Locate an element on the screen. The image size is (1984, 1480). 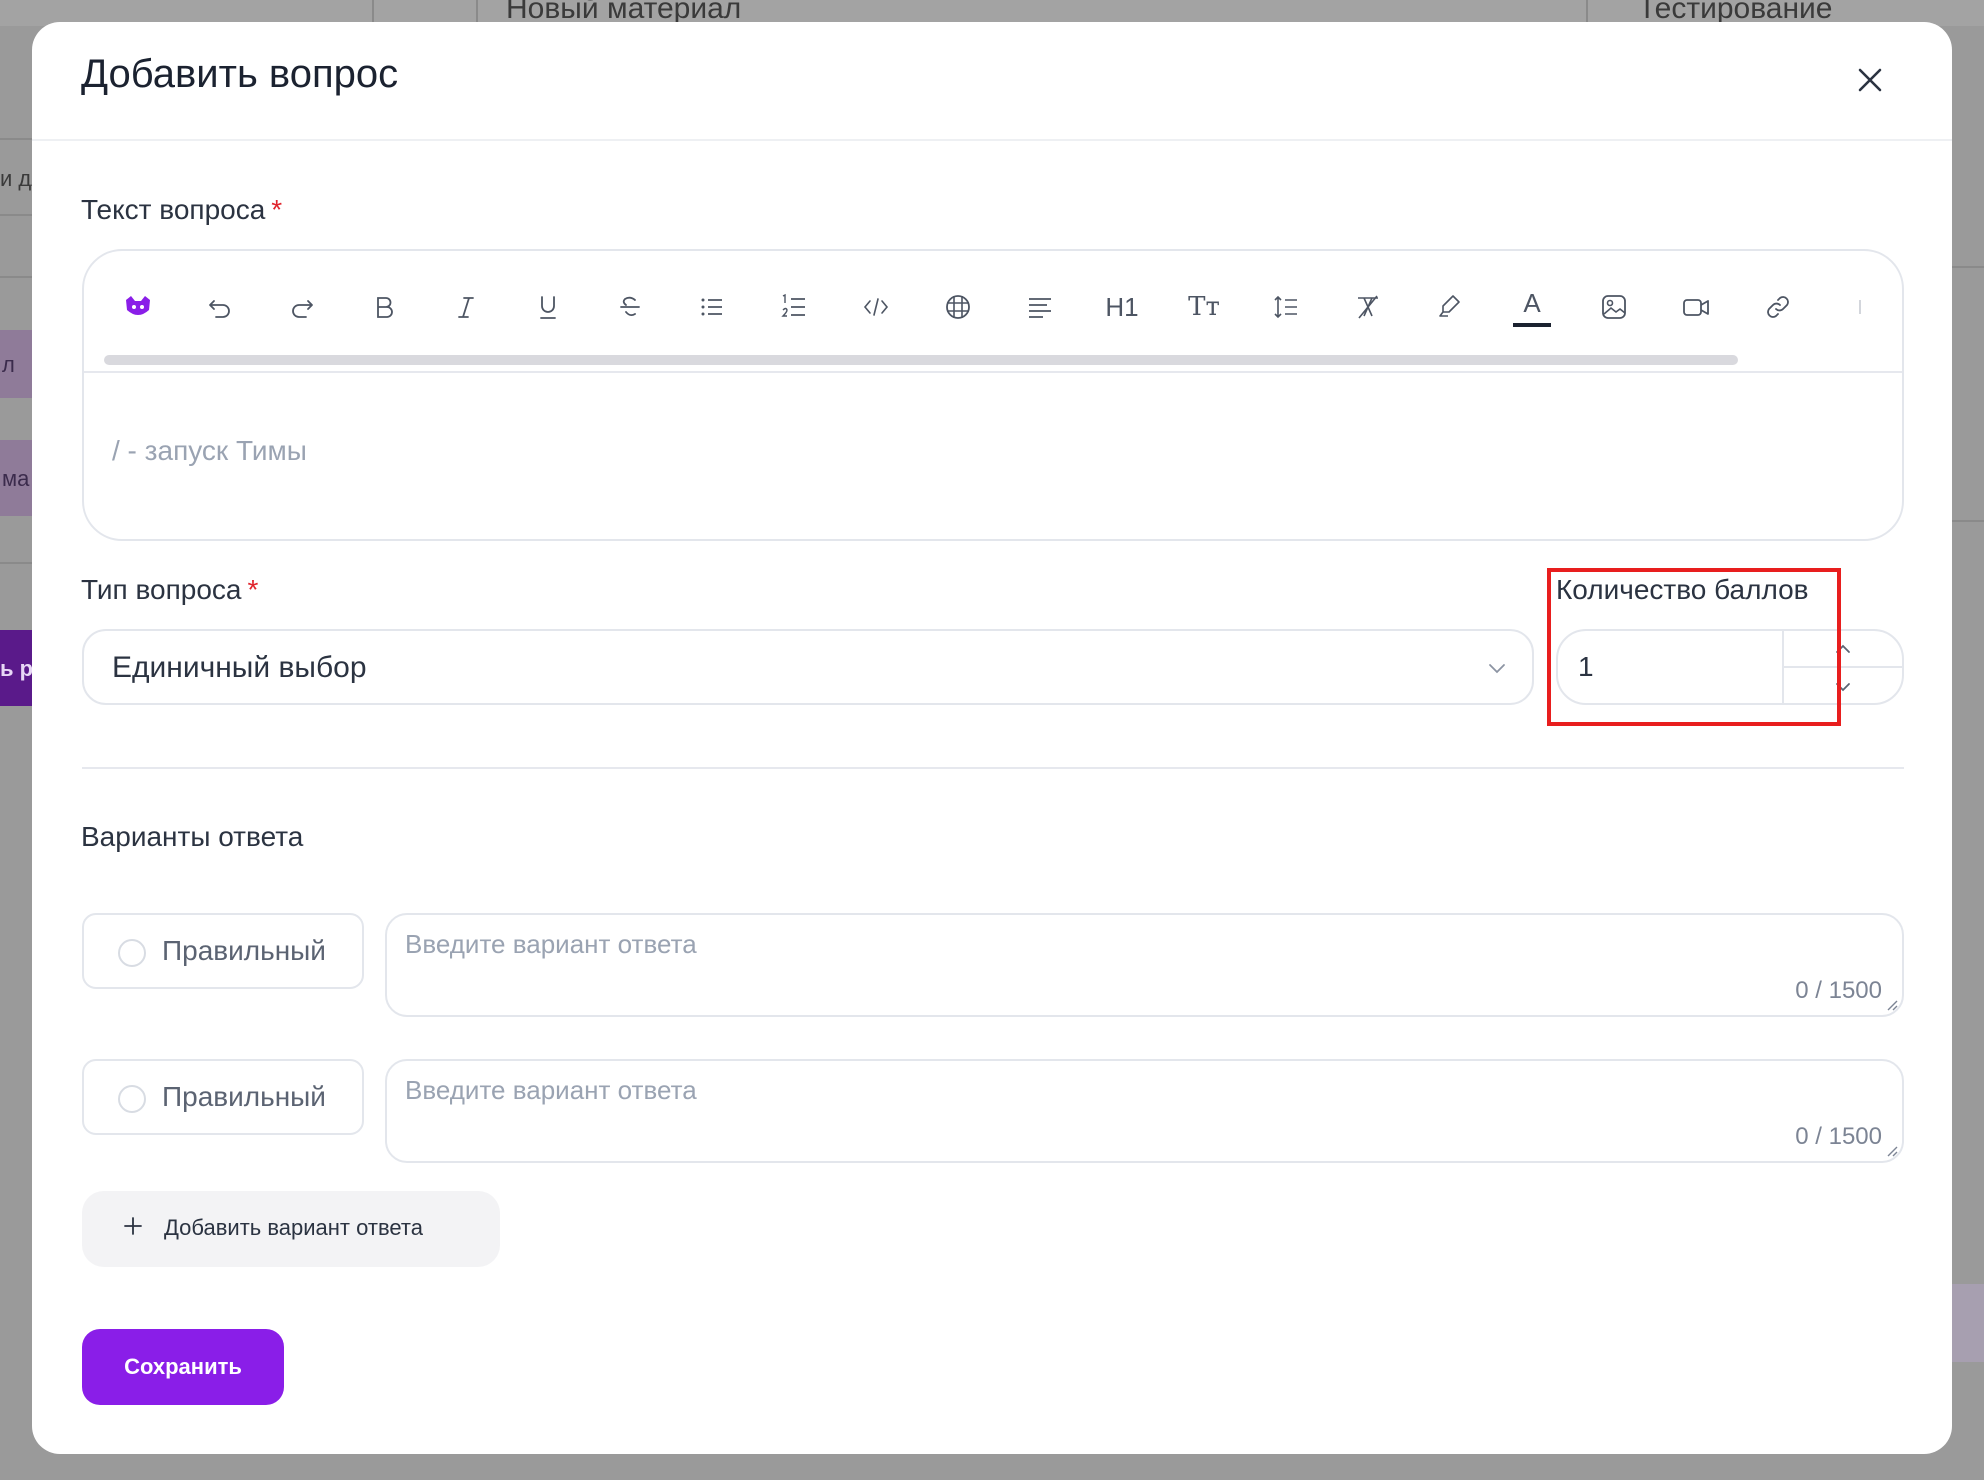
heading-button: H1 is located at coordinates (1122, 307).